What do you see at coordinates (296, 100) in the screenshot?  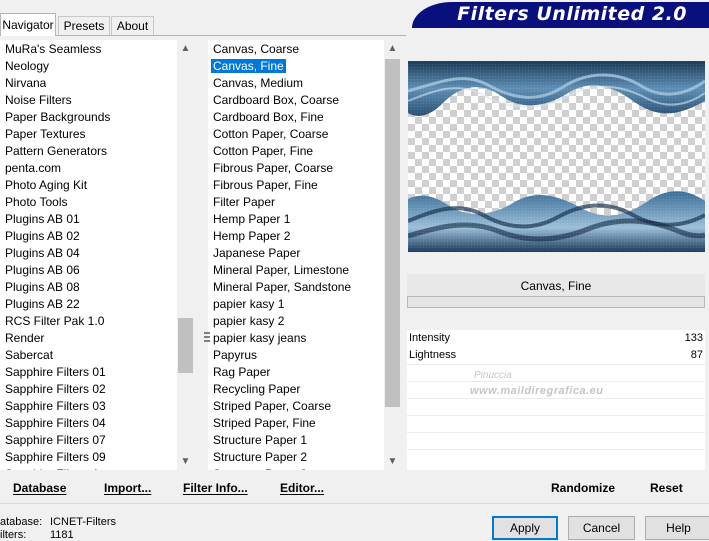 I see `filter-item: Cardboard Box, Coarse` at bounding box center [296, 100].